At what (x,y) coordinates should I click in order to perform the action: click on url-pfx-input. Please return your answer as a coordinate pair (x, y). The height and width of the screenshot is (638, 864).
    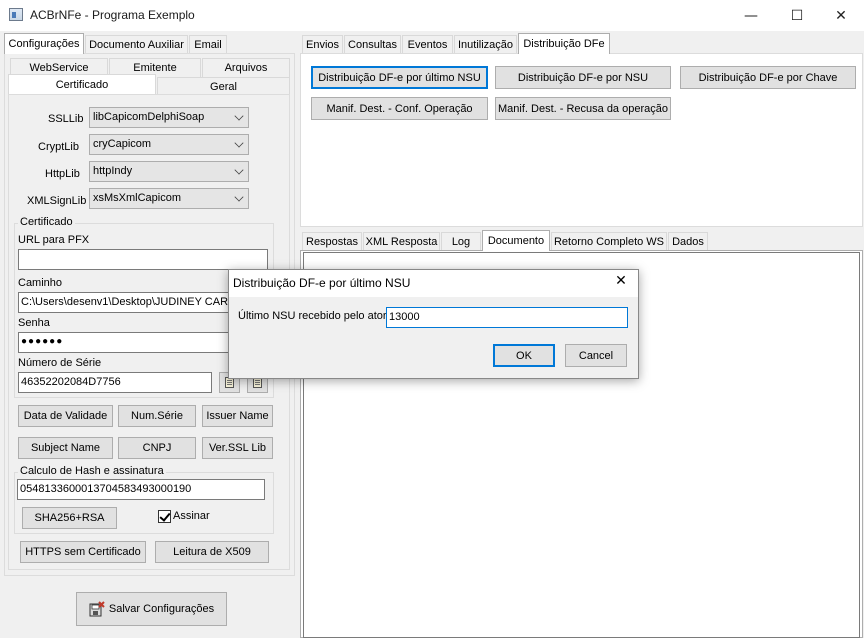
    Looking at the image, I should click on (143, 259).